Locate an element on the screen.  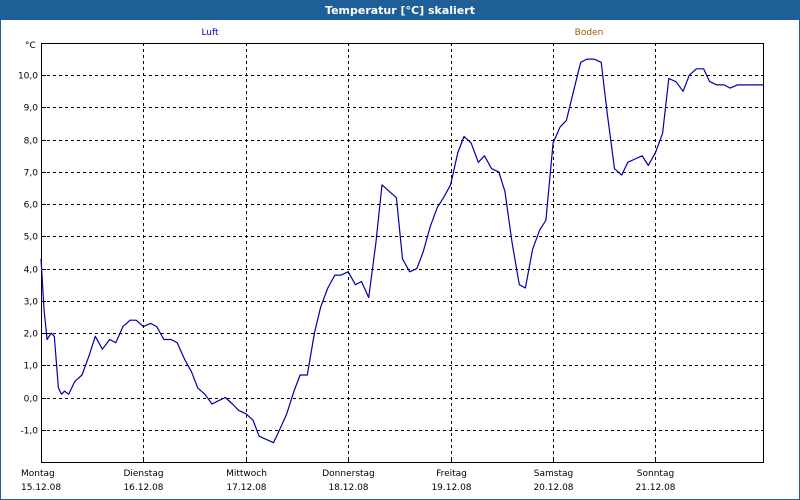
x-tick-date-label: 16.12.08 is located at coordinates (143, 488).